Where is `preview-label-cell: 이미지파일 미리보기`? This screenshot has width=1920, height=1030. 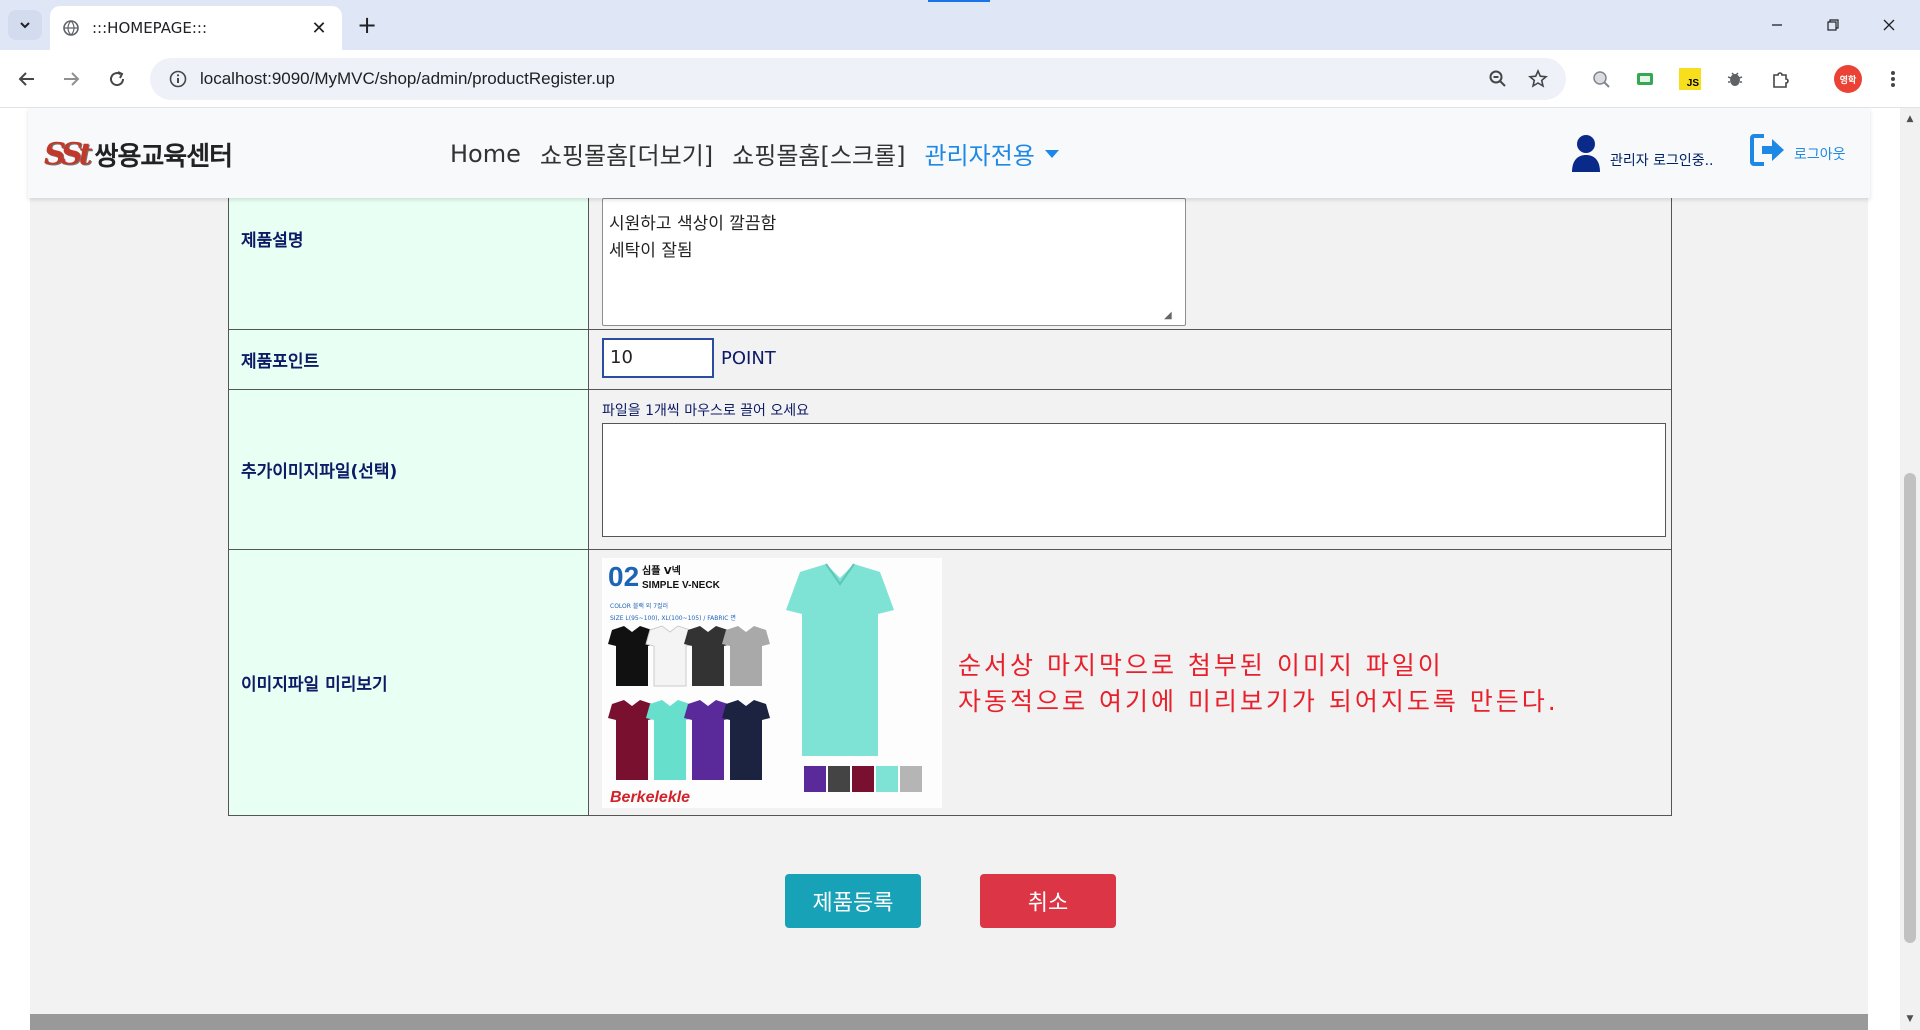 preview-label-cell: 이미지파일 미리보기 is located at coordinates (409, 682).